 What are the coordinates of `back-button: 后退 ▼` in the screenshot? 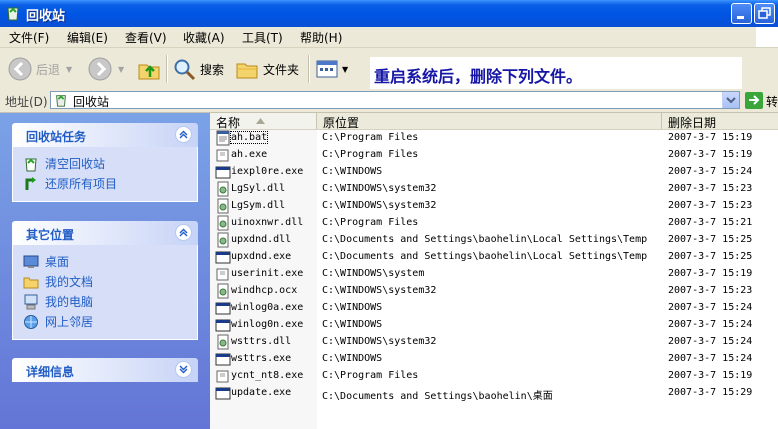 It's located at (40, 69).